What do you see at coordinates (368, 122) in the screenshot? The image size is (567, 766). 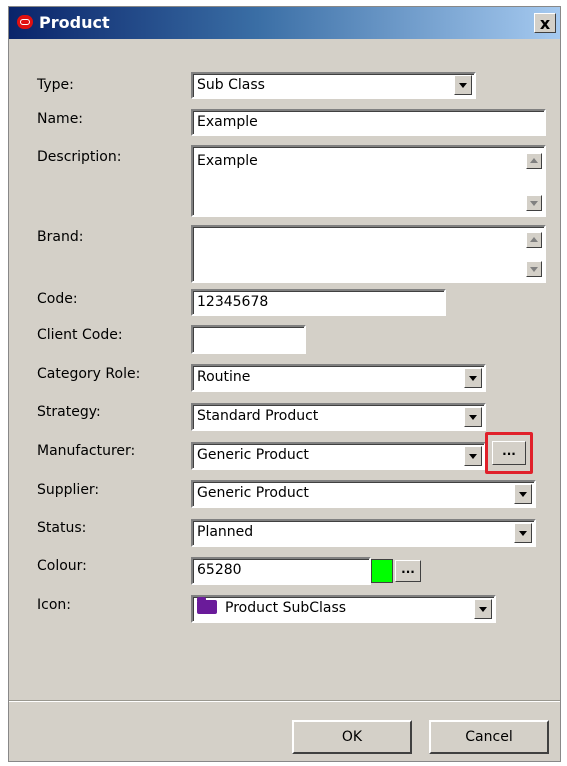 I see `name-input: Example` at bounding box center [368, 122].